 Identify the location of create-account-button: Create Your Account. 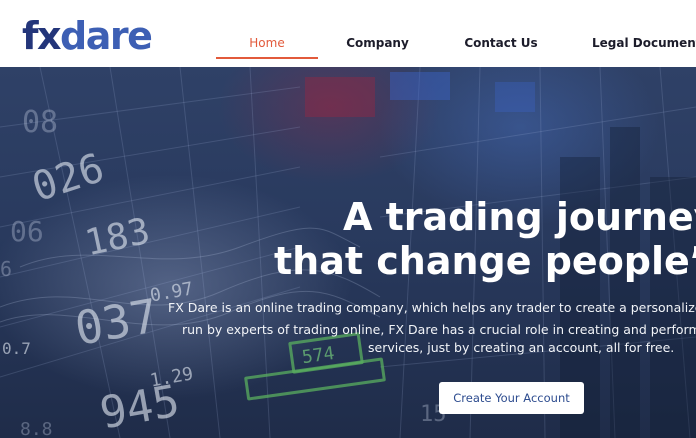
(511, 398).